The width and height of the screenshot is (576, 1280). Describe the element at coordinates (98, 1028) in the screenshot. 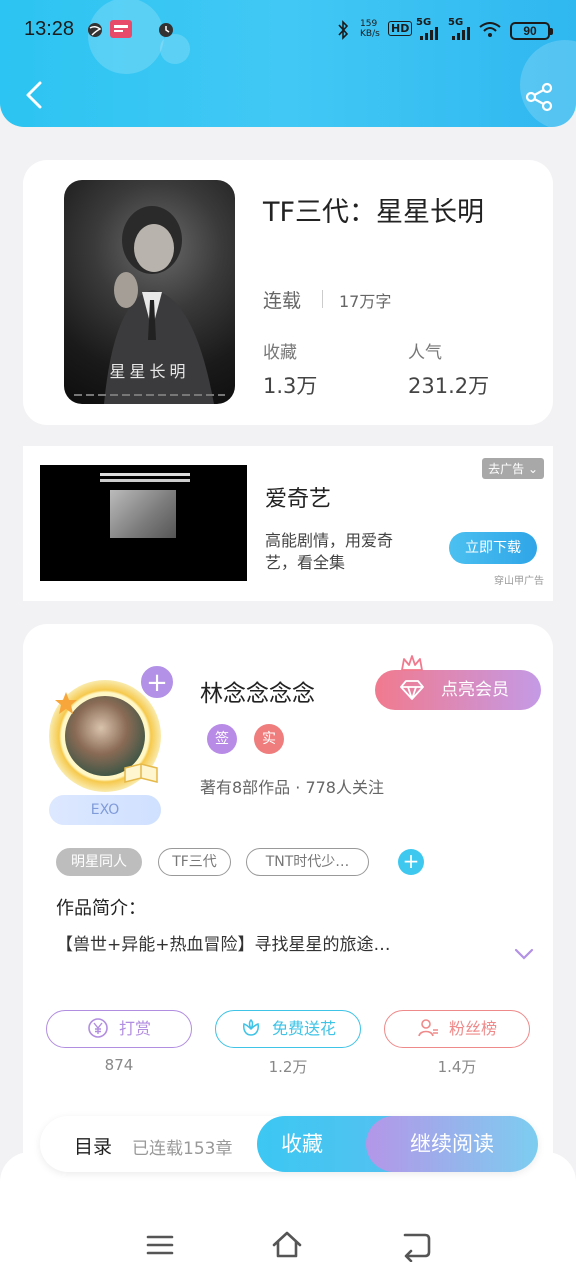

I see `yen-coin-icon` at that location.